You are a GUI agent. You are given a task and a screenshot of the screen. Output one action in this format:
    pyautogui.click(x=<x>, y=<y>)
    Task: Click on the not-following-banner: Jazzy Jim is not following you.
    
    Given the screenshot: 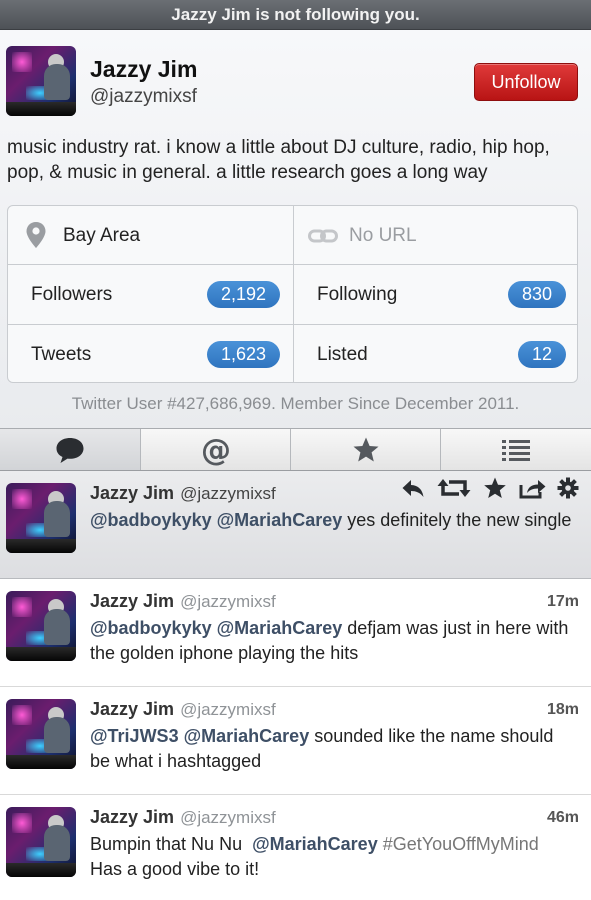 What is the action you would take?
    pyautogui.click(x=295, y=15)
    